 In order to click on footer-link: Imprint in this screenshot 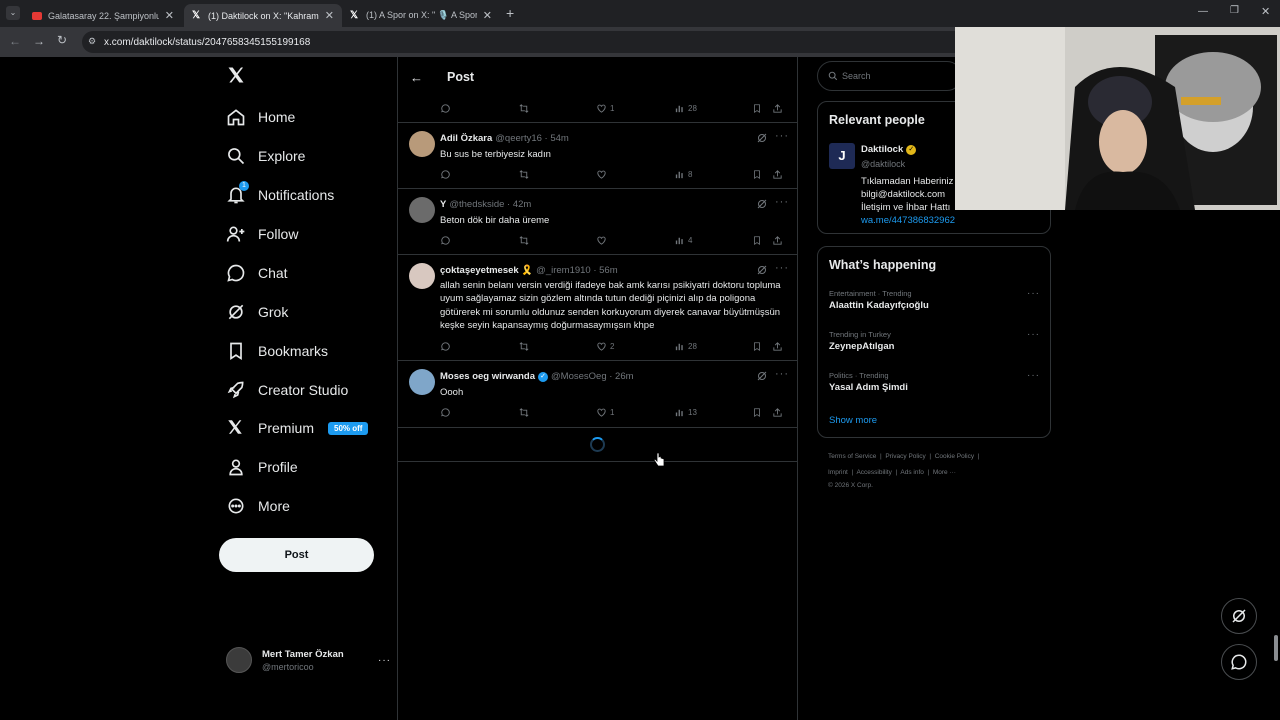, I will do `click(838, 472)`.